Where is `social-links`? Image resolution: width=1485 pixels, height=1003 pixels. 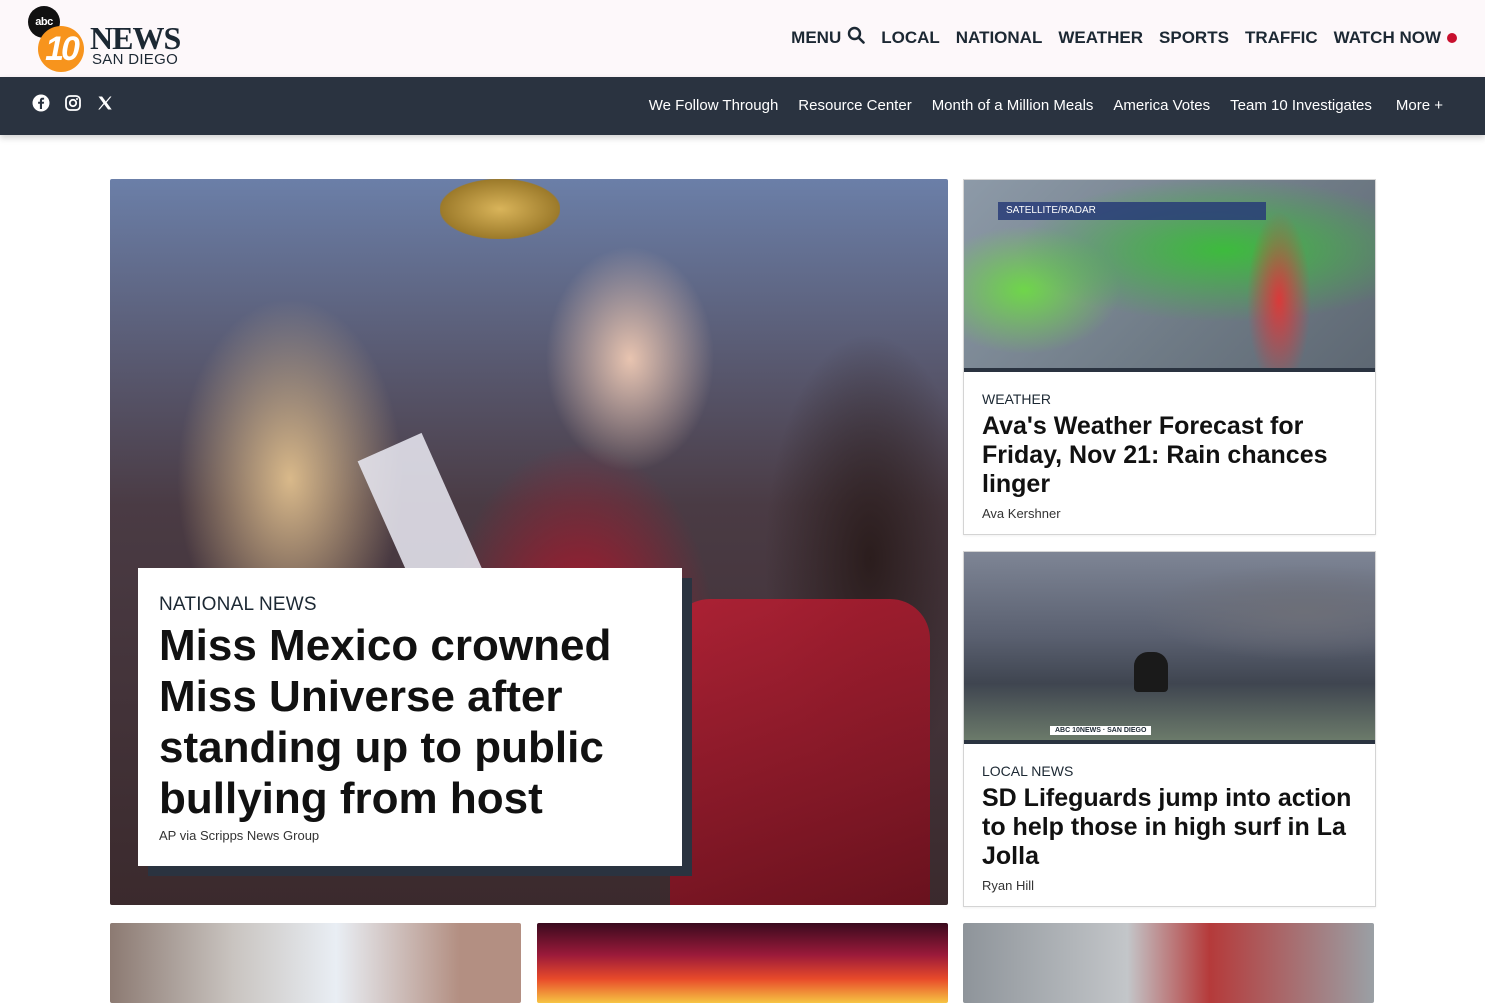 social-links is located at coordinates (73, 103).